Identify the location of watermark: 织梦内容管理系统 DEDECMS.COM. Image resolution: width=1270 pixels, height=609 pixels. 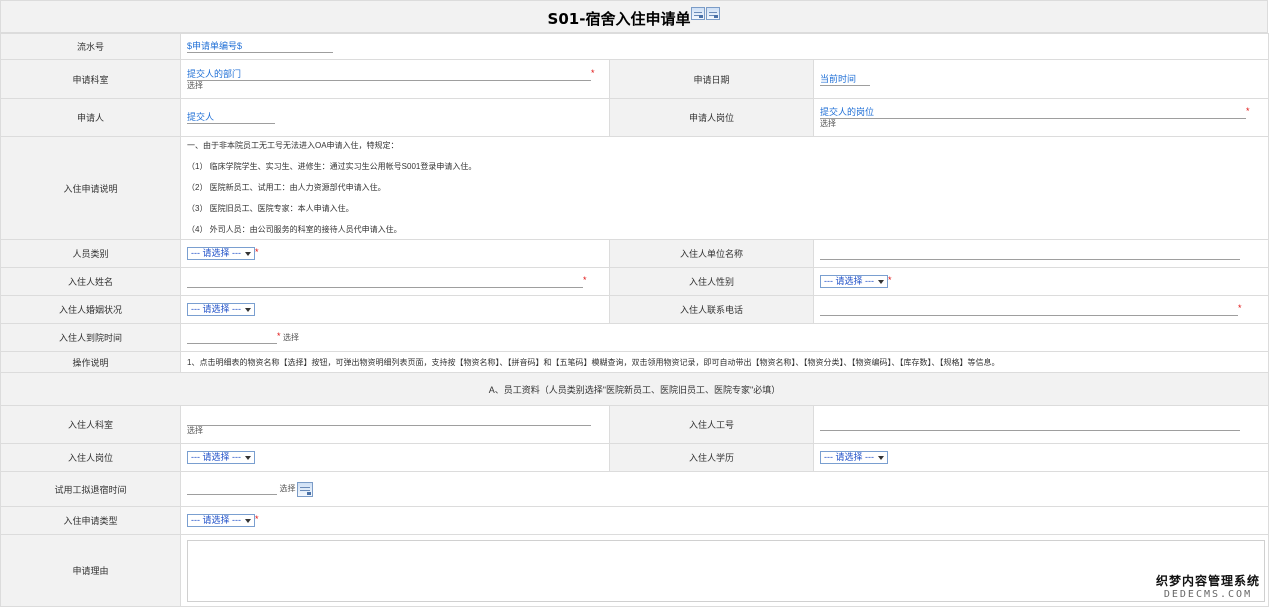
(1208, 586).